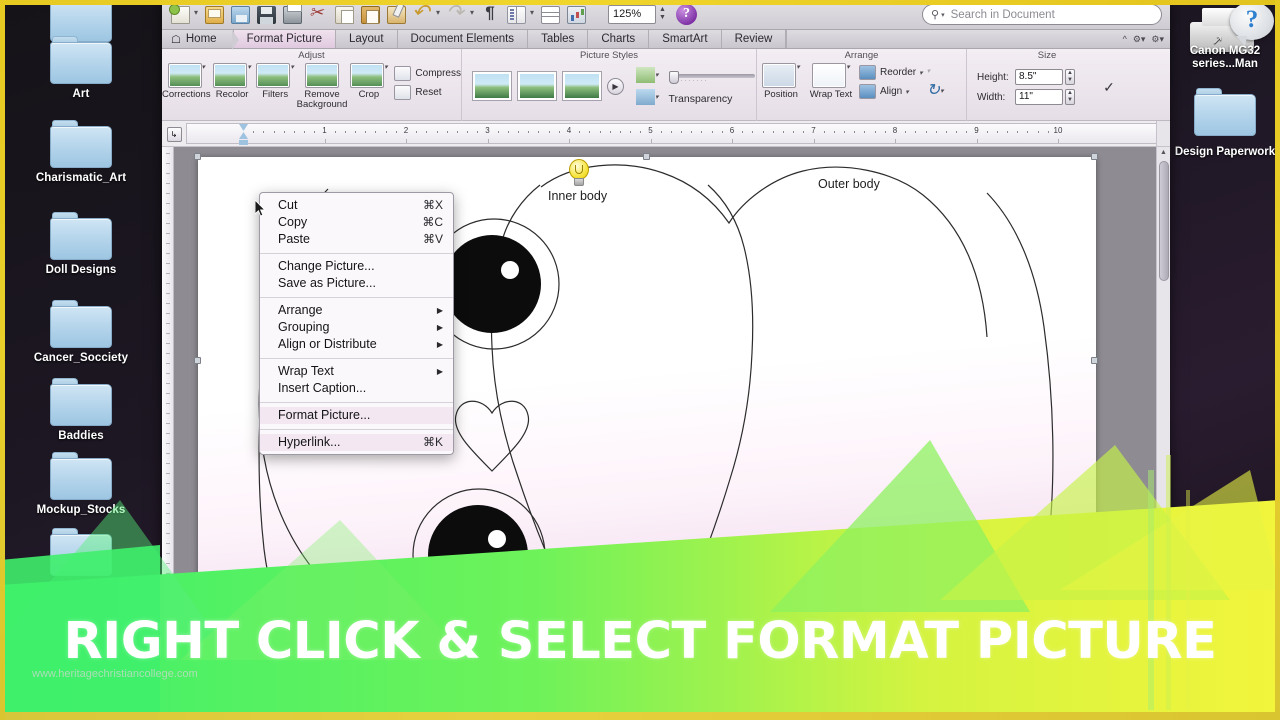 This screenshot has height=720, width=1280. Describe the element at coordinates (645, 75) in the screenshot. I see `picture-border-icon` at that location.